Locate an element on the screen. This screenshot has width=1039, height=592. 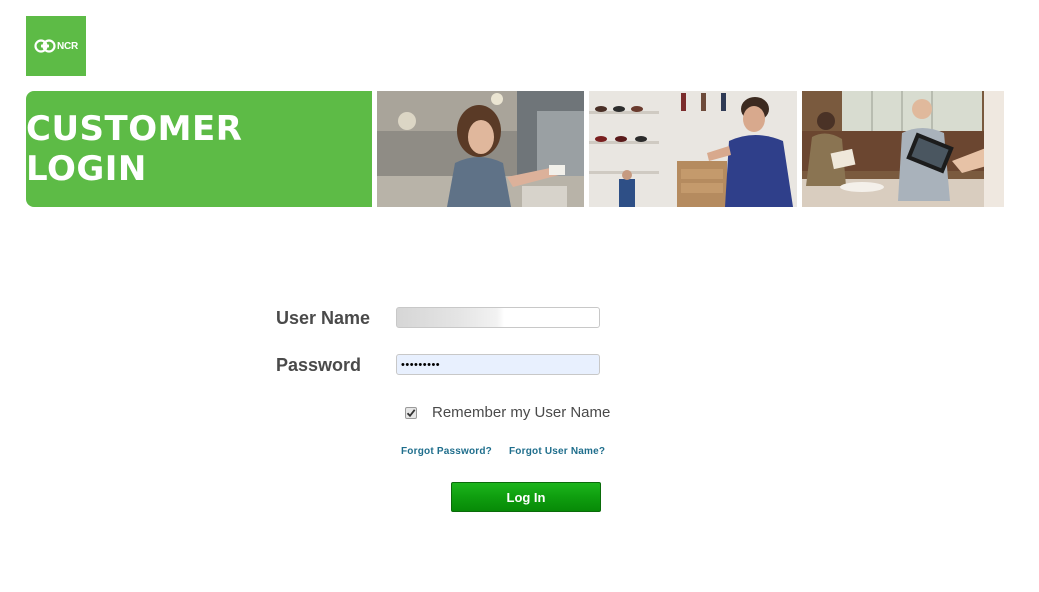
username-label: User Name is located at coordinates (323, 318).